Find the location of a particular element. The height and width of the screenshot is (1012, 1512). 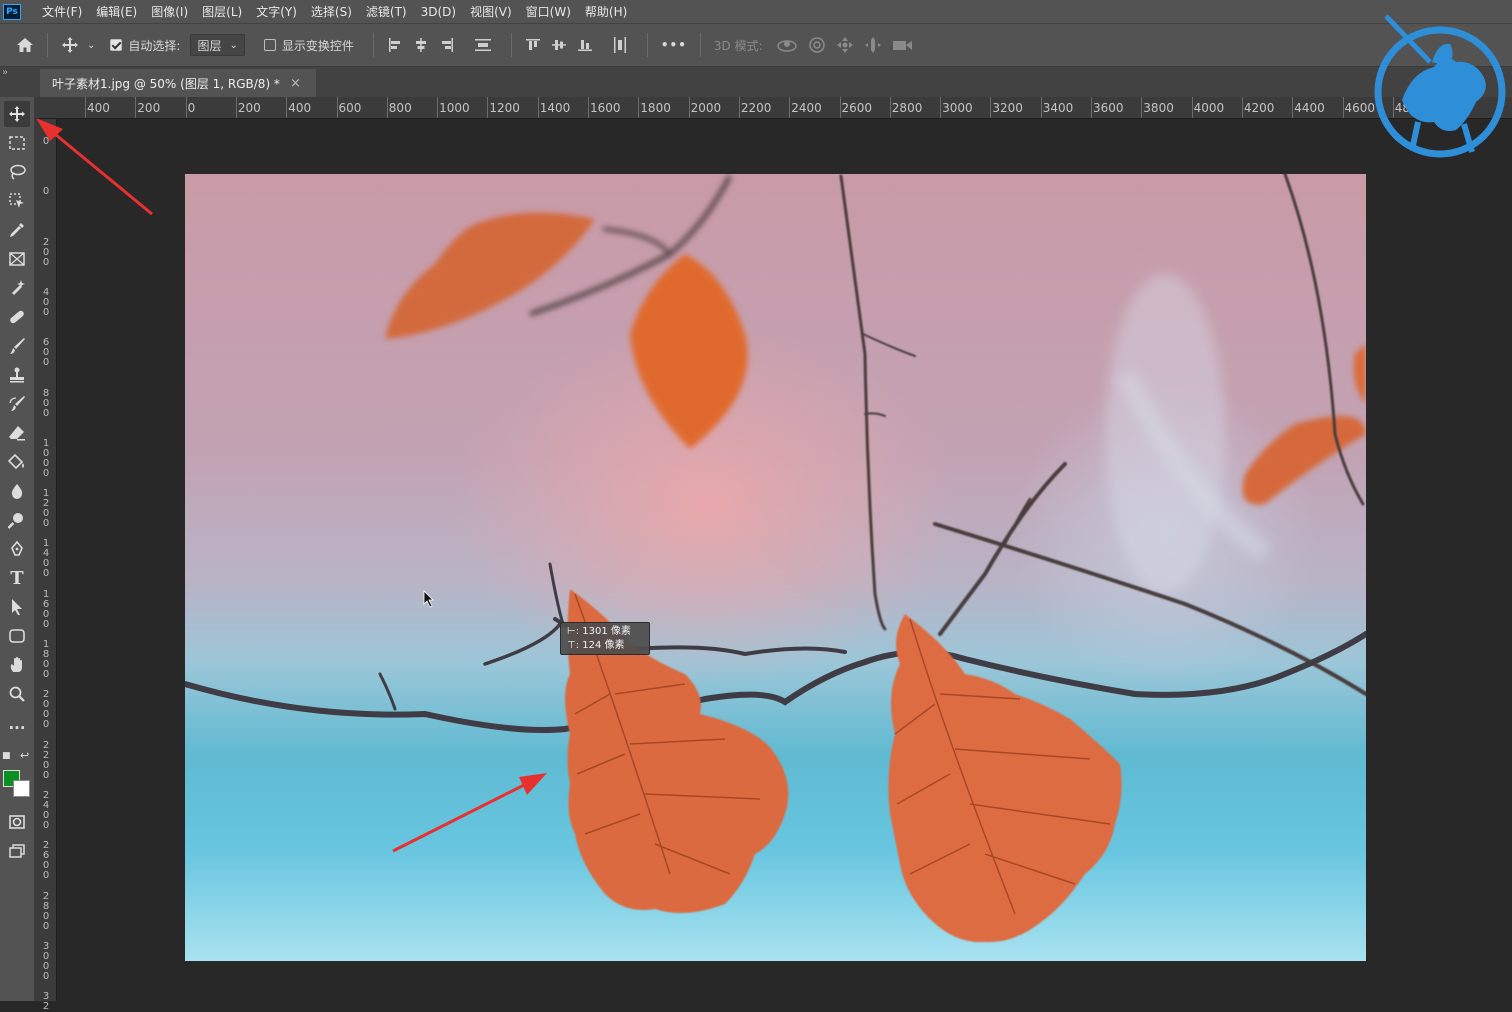

swap-colors-icon: ↩ is located at coordinates (24, 755).